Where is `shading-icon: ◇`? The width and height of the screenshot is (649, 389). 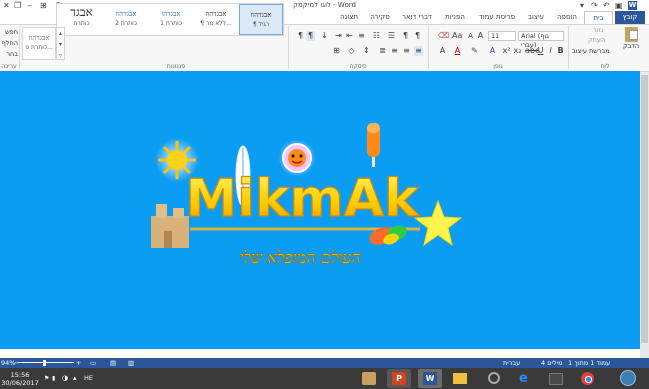
shading-icon: ◇ is located at coordinates (351, 51).